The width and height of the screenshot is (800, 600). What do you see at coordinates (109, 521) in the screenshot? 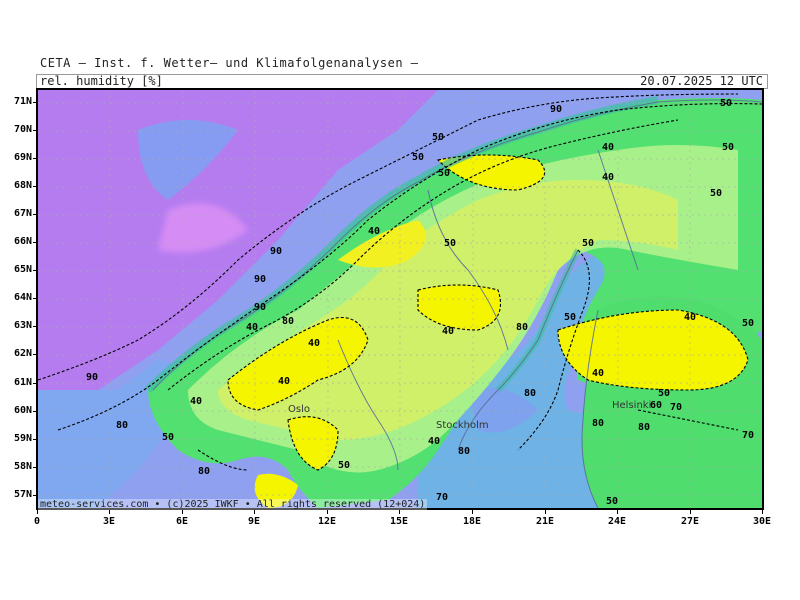
I see `lon-label: 3E` at bounding box center [109, 521].